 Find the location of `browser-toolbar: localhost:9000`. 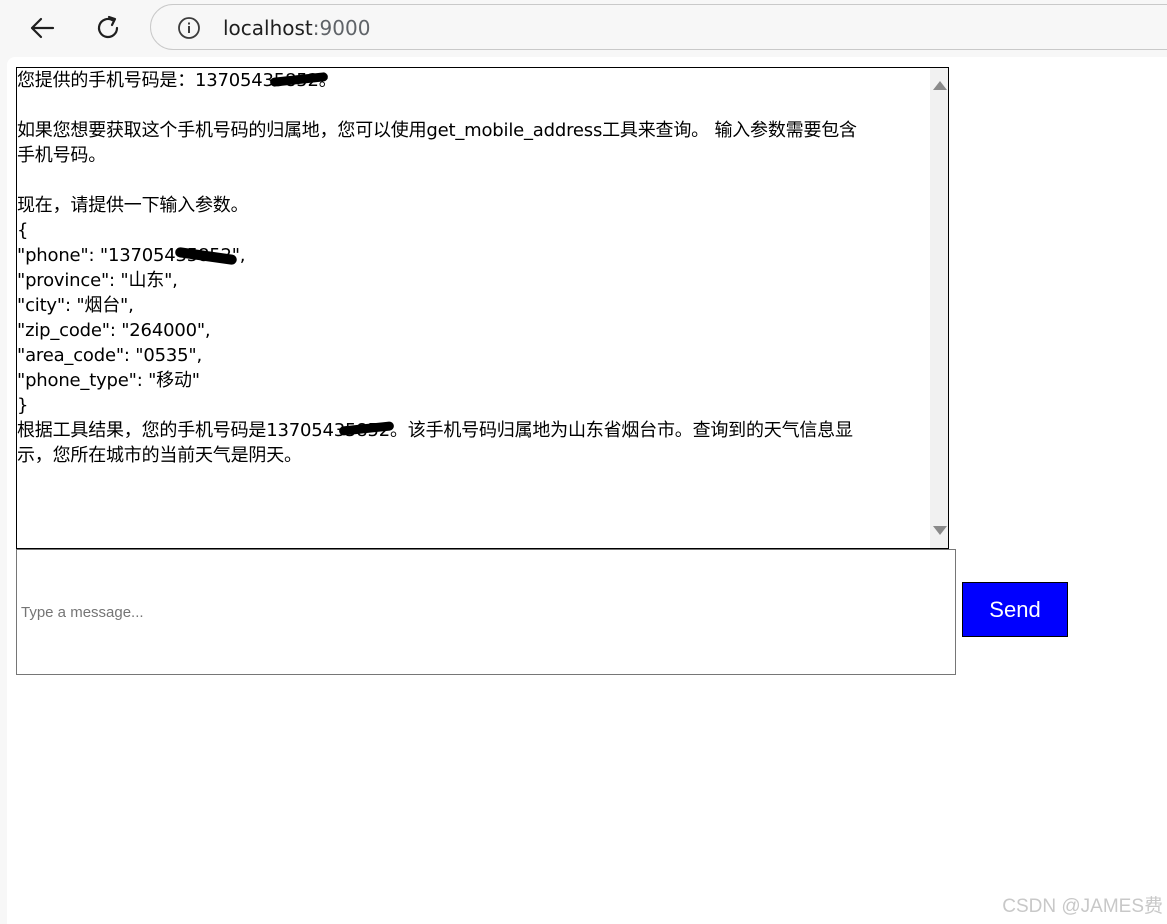

browser-toolbar: localhost:9000 is located at coordinates (583, 28).